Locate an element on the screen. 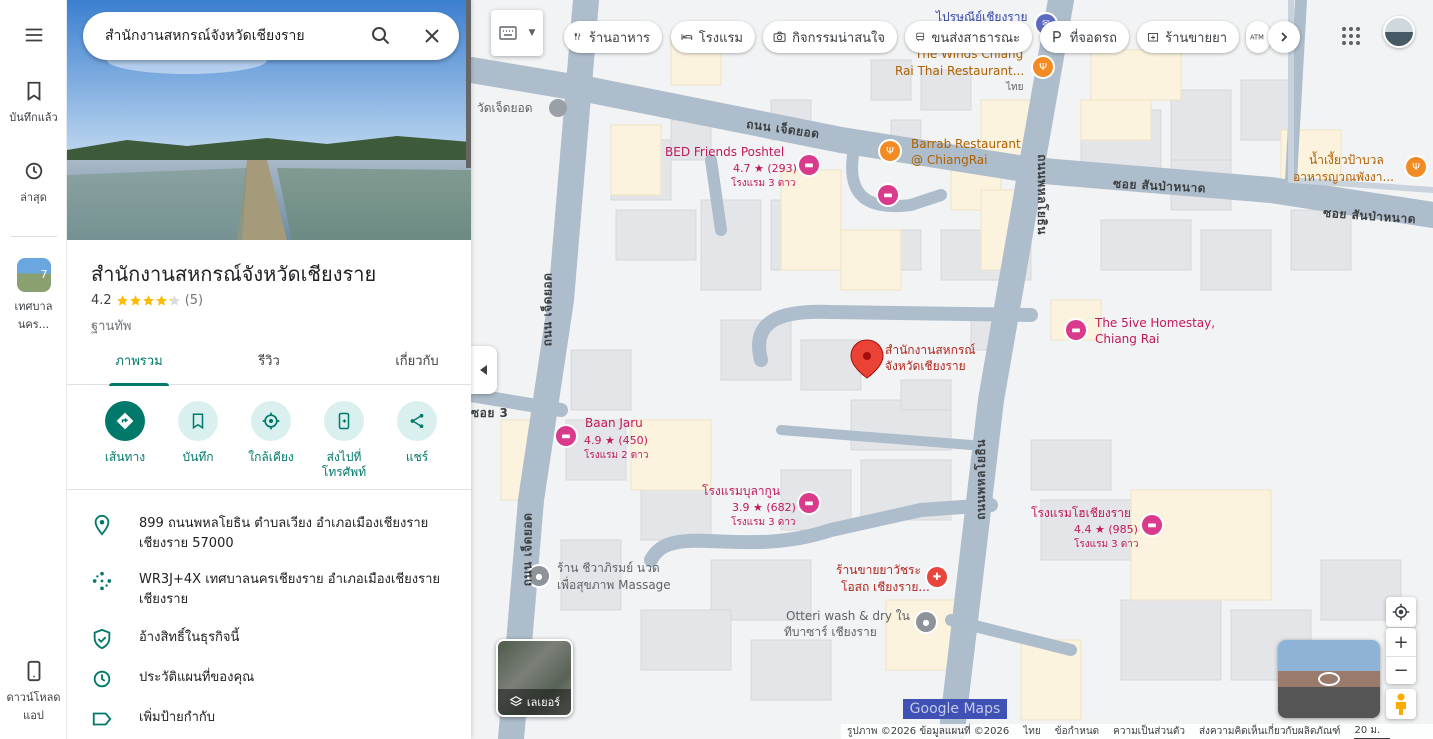 This screenshot has width=1433, height=739. restaurant-icon is located at coordinates (577, 36).